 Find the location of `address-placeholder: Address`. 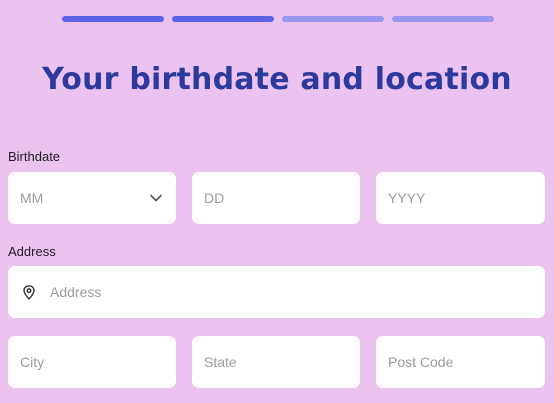

address-placeholder: Address is located at coordinates (76, 292).